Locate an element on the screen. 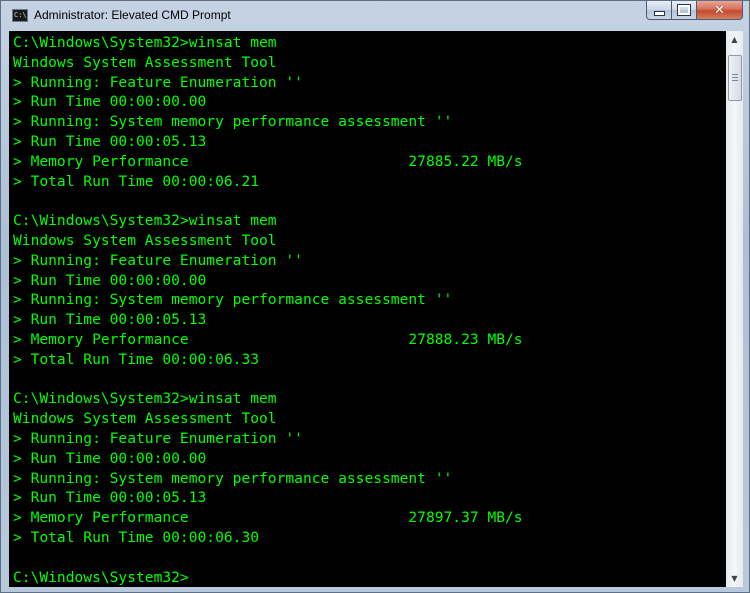 This screenshot has width=750, height=593. chevron-up-icon: ▲ is located at coordinates (734, 39).